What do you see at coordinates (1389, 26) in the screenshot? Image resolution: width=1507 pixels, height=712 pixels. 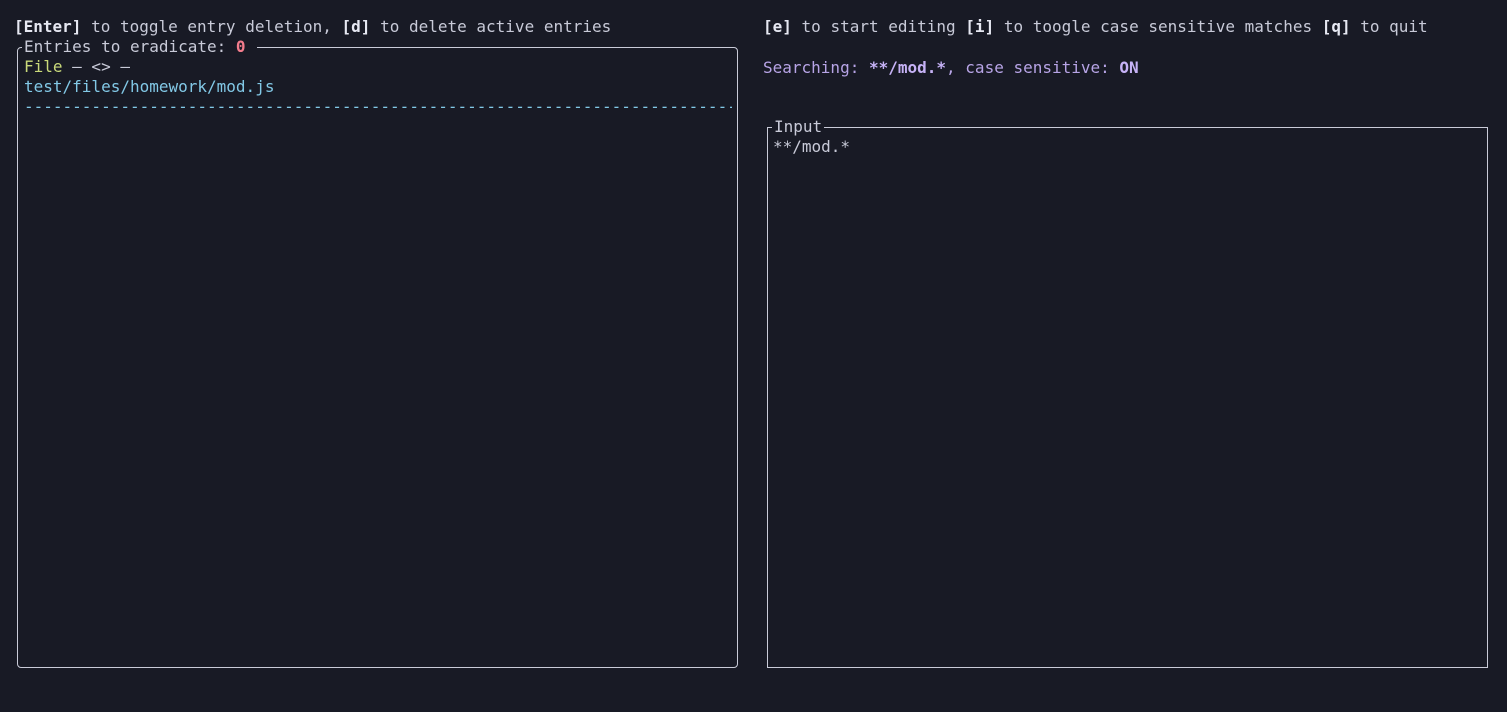 I see `q-key-description: to quit` at bounding box center [1389, 26].